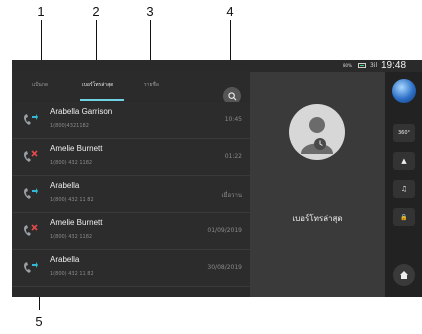  I want to click on signal-icon: 3il, so click(374, 65).